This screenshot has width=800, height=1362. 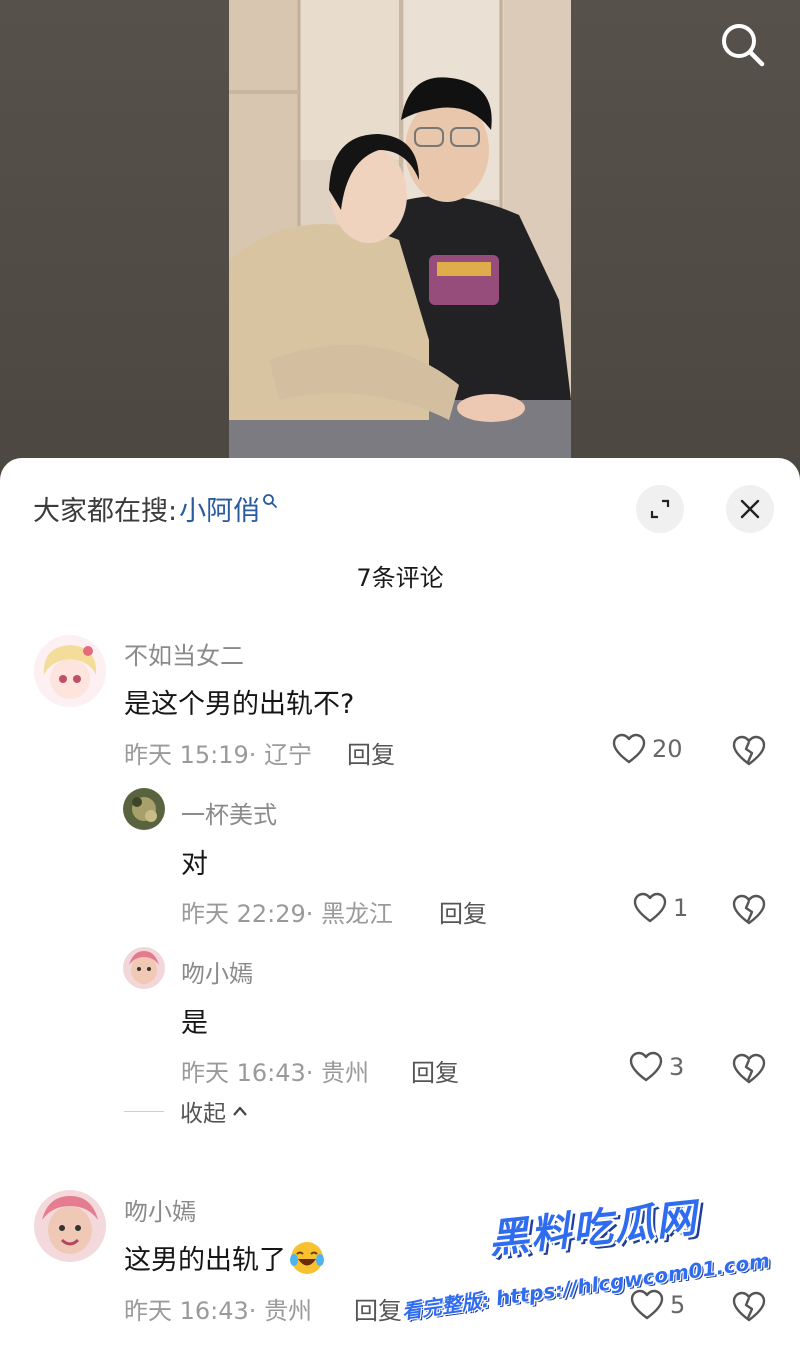 What do you see at coordinates (105, 511) in the screenshot?
I see `hot-search-prefix: 大家都在搜:` at bounding box center [105, 511].